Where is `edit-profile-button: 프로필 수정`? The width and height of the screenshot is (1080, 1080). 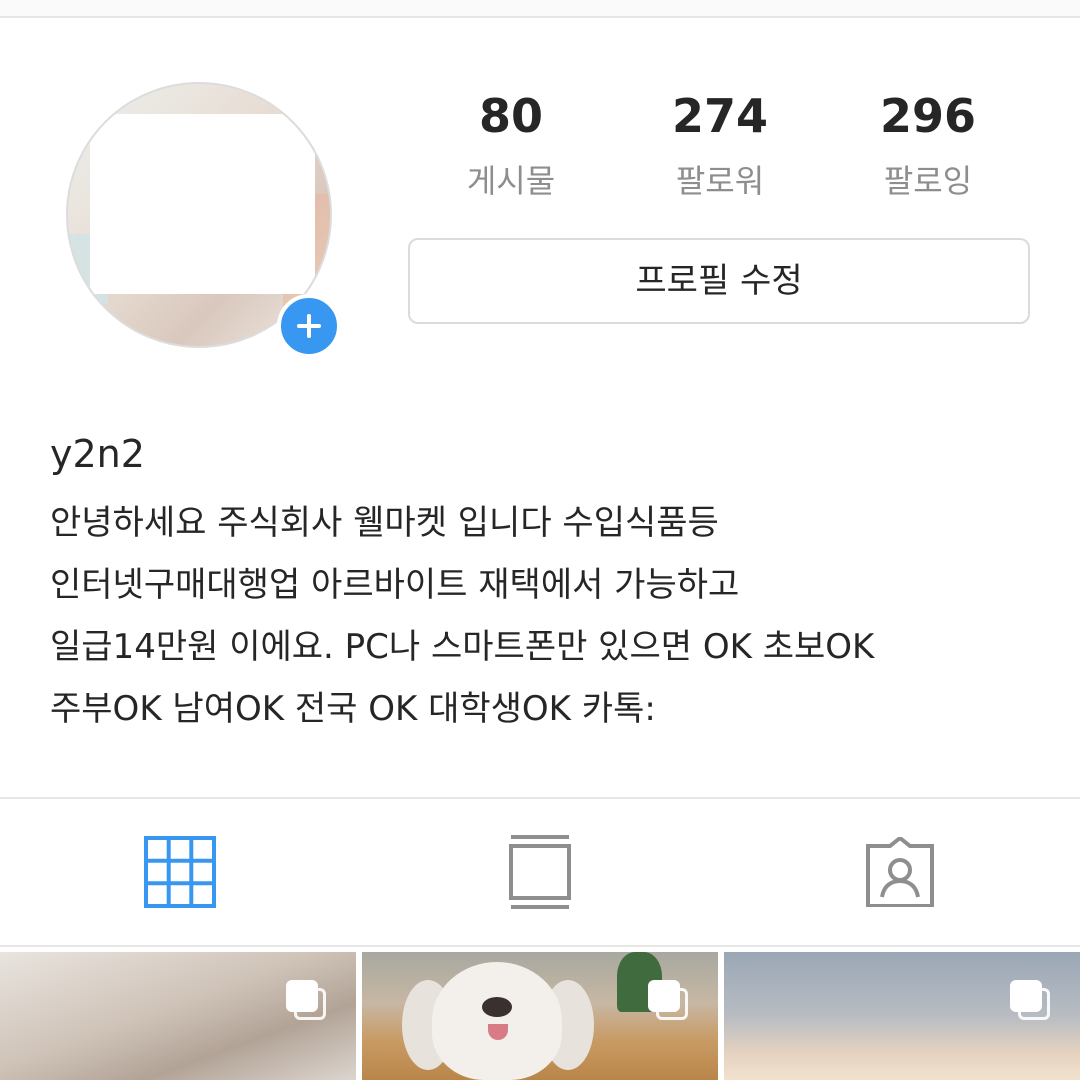
edit-profile-button: 프로필 수정 is located at coordinates (719, 281).